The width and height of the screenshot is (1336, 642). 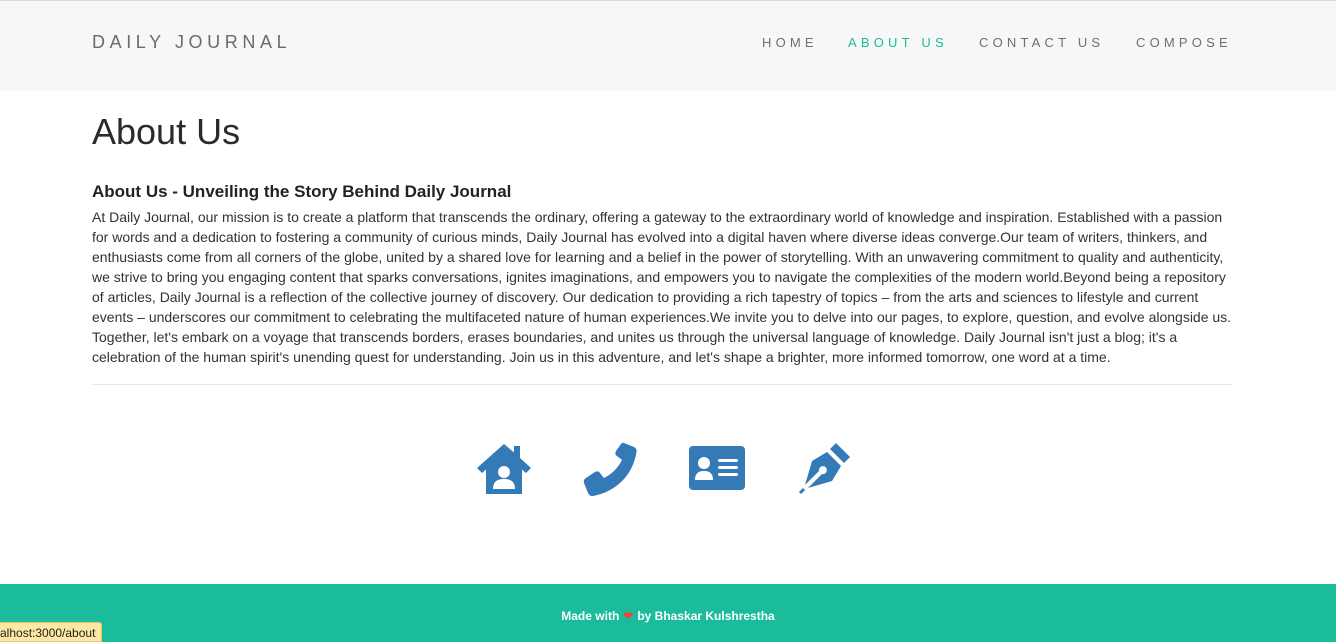 I want to click on footer-credit: Made with ❤ by Bhaskar Kulshrestha, so click(x=668, y=616).